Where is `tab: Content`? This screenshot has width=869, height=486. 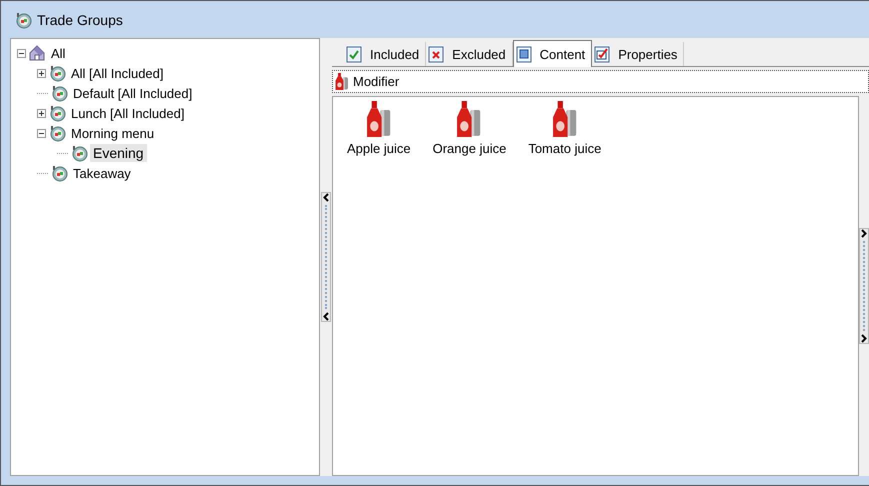
tab: Content is located at coordinates (552, 53).